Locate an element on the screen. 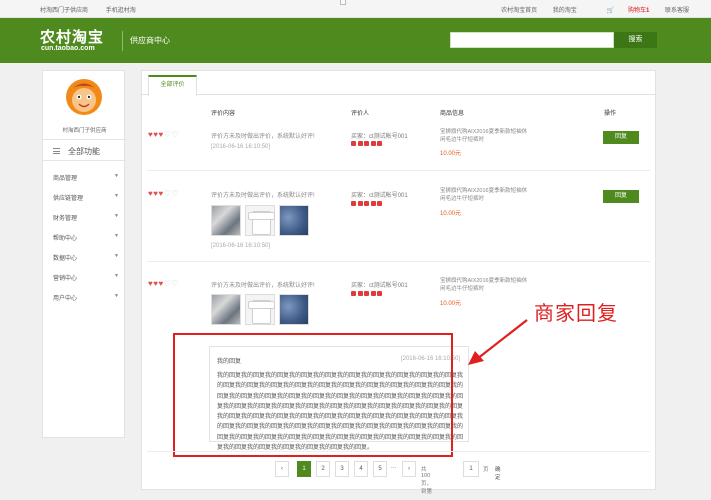 The image size is (711, 500). search-input is located at coordinates (532, 40).